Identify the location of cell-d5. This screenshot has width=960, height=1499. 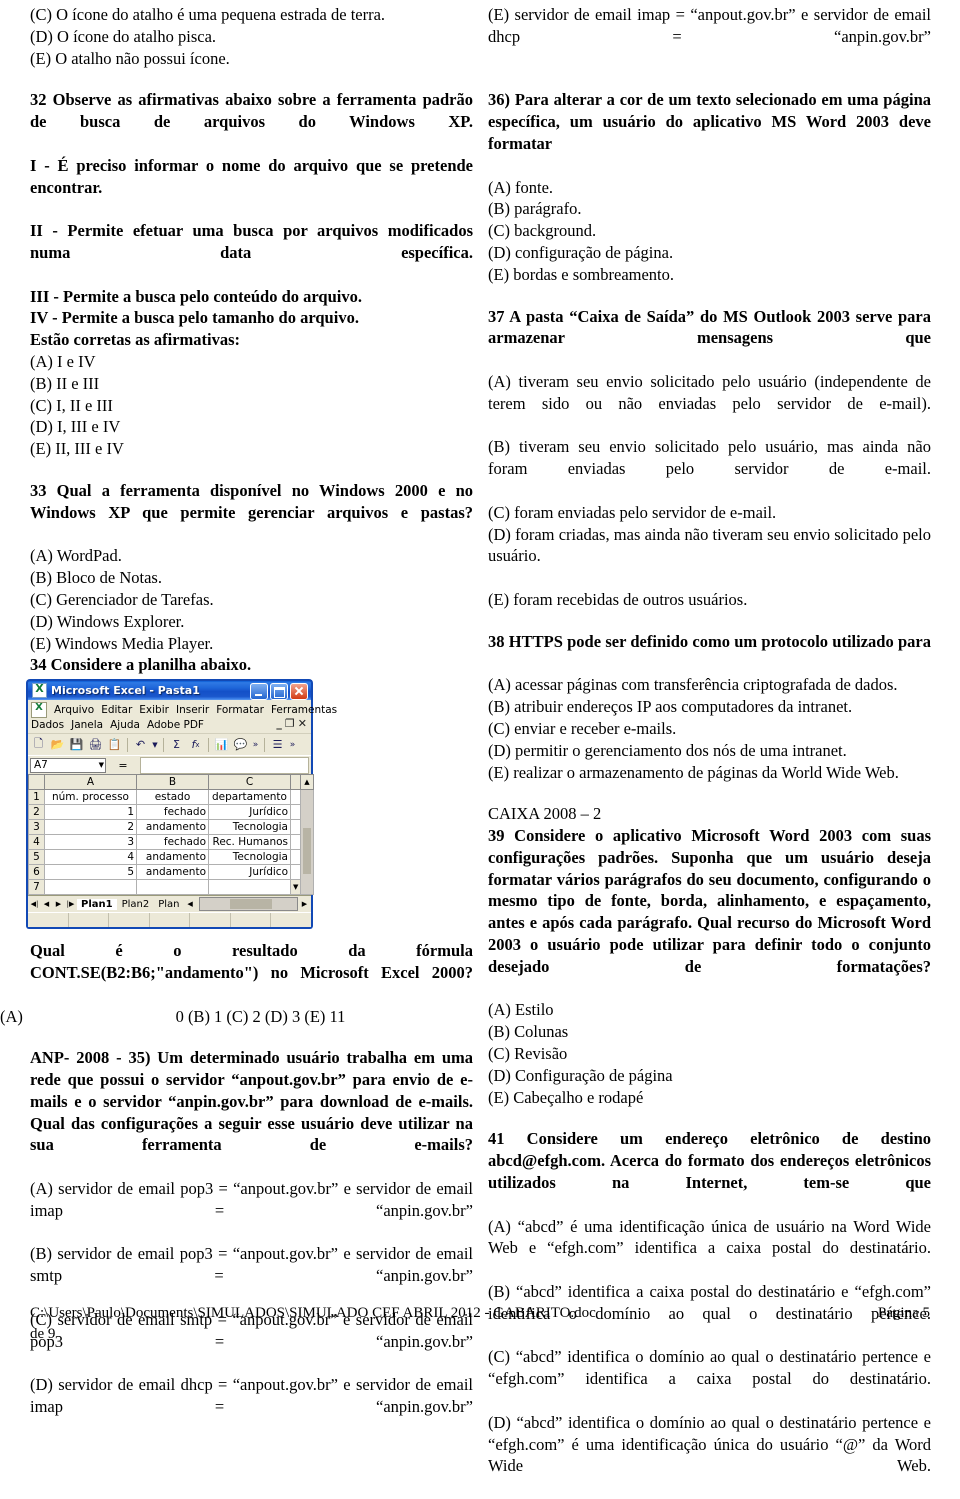
(295, 857).